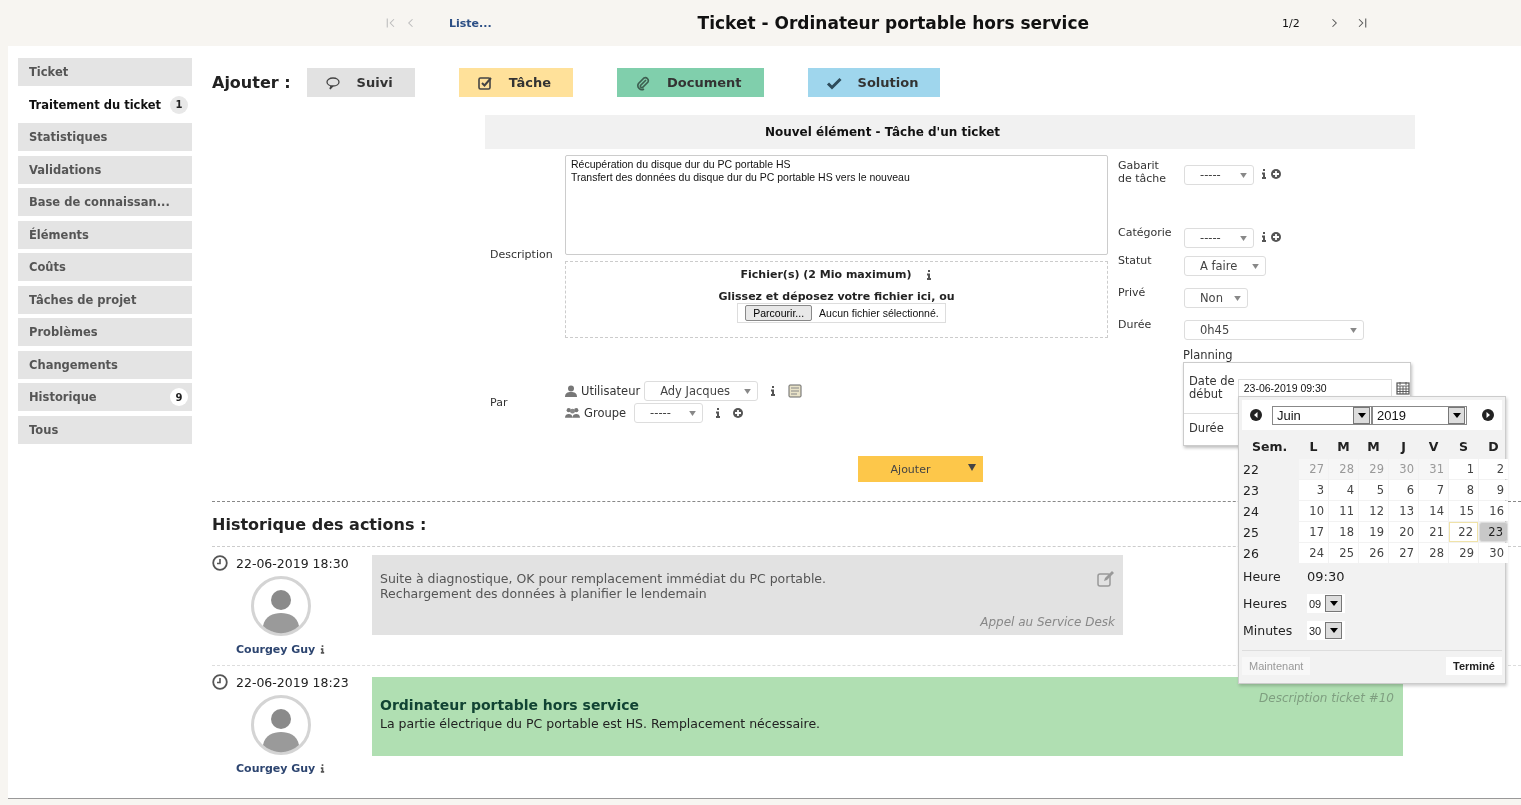 The width and height of the screenshot is (1521, 805). What do you see at coordinates (1343, 511) in the screenshot?
I see `calendar-day: 11` at bounding box center [1343, 511].